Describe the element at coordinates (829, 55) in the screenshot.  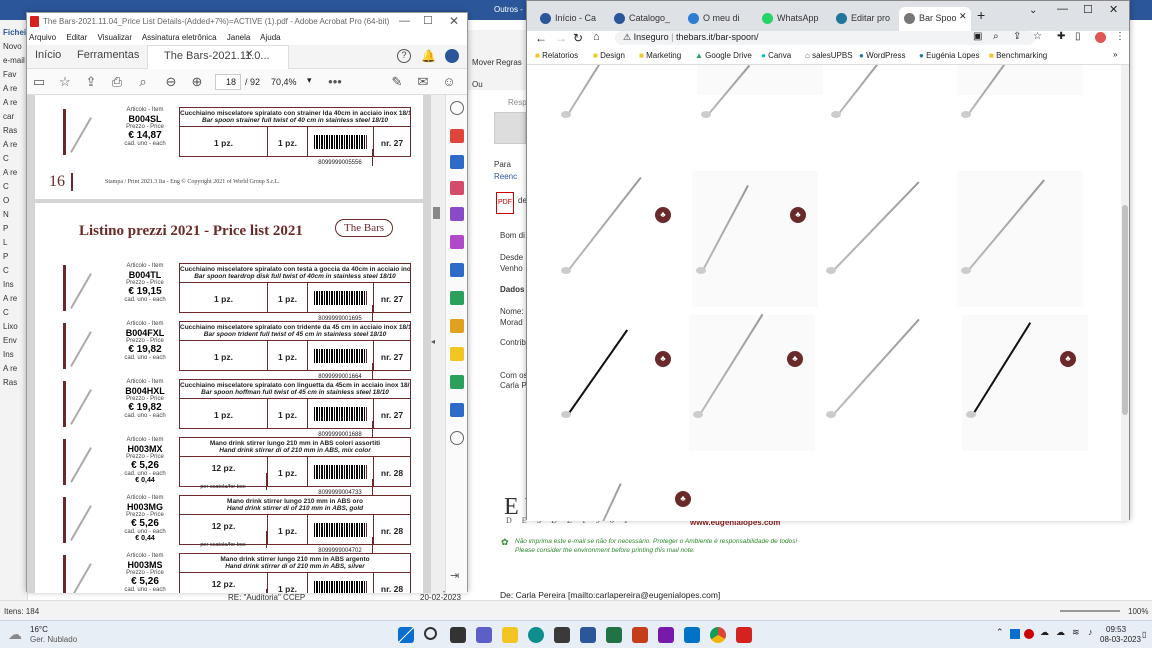
I see `bookmark-salesupbs: ⌂ salesUPBS` at that location.